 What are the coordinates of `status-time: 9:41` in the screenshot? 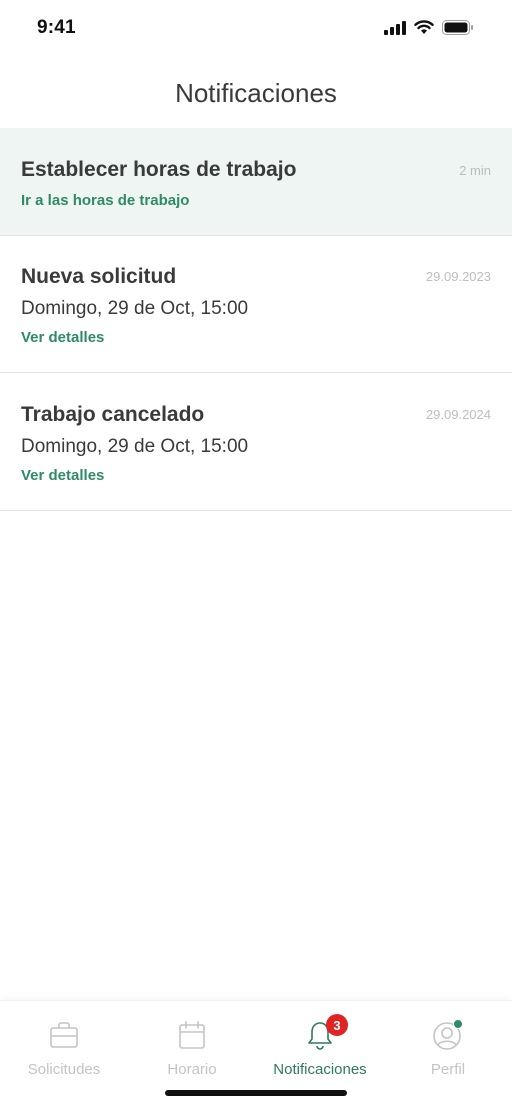 It's located at (56, 27).